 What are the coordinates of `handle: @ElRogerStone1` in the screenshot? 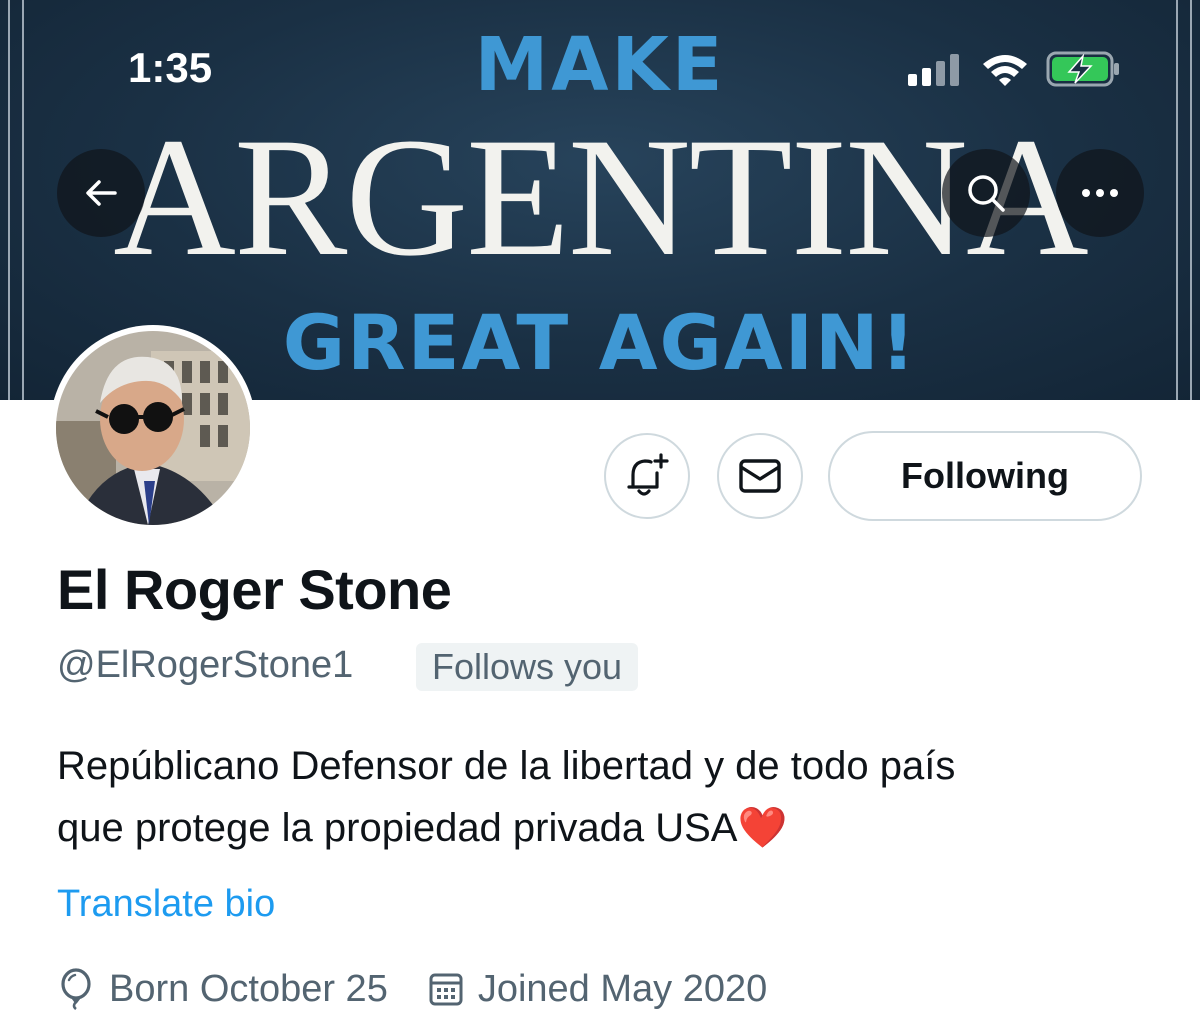 It's located at (205, 665).